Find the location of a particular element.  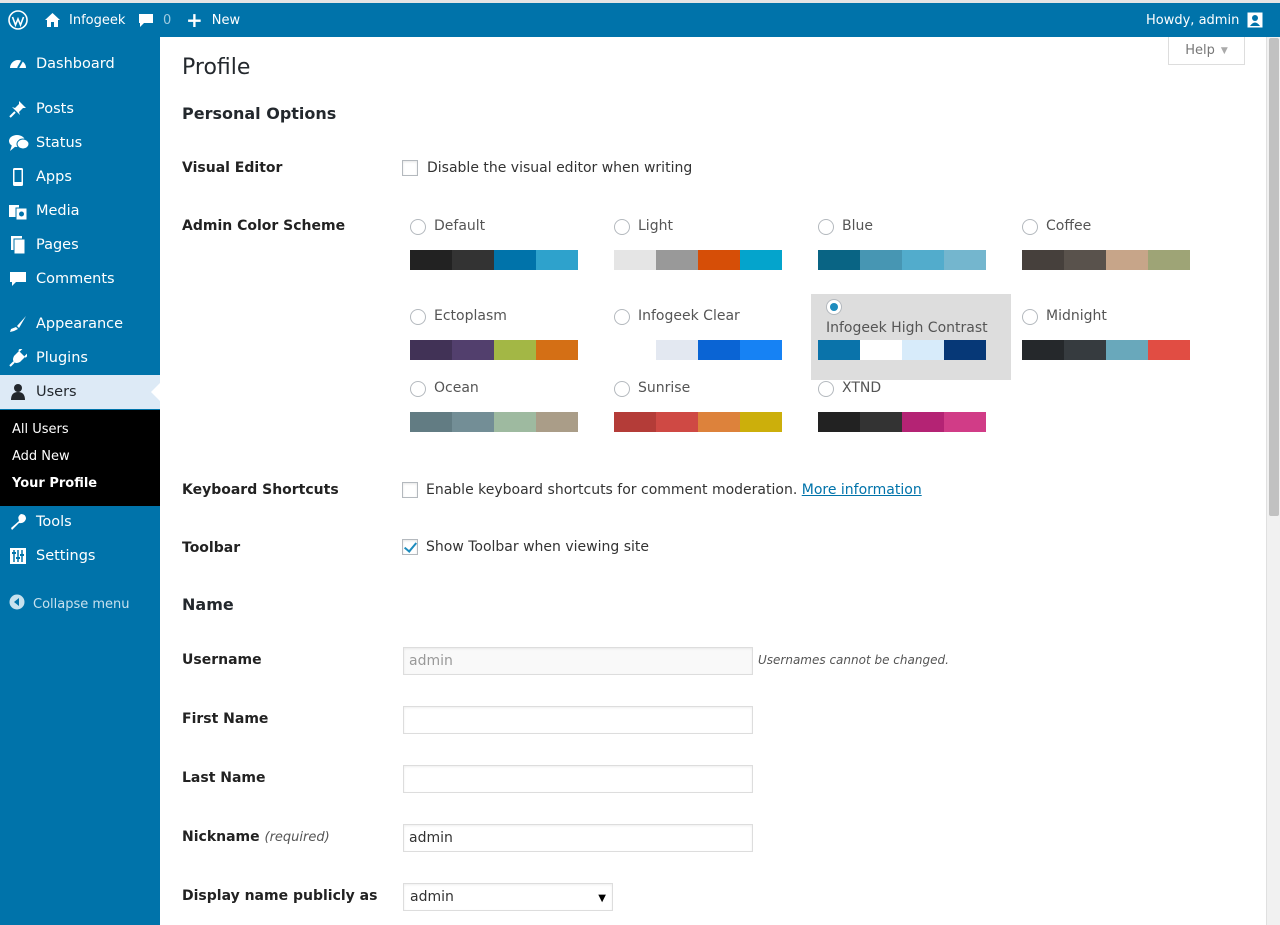

last-name-label: Last Name is located at coordinates (224, 778).